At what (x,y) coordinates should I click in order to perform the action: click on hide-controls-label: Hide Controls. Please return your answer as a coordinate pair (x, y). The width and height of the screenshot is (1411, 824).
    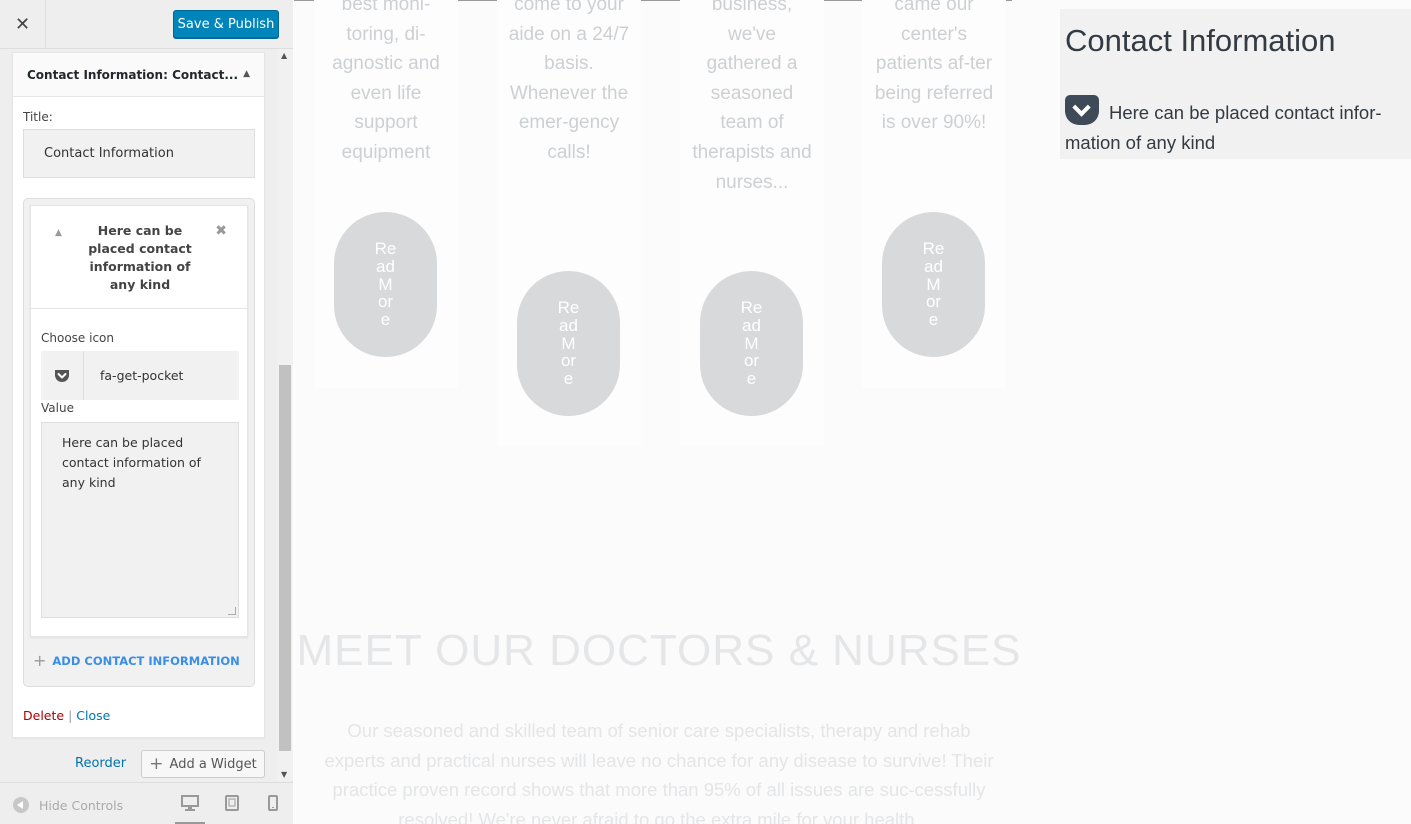
    Looking at the image, I should click on (81, 805).